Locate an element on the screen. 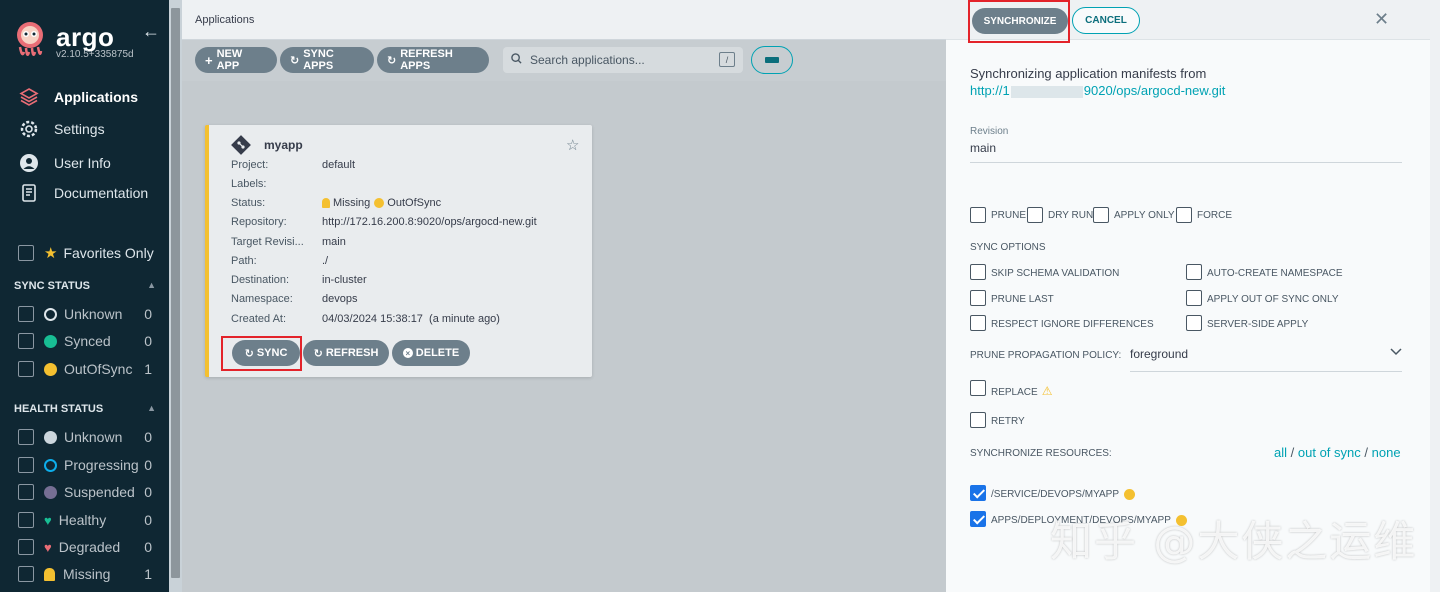 This screenshot has width=1440, height=592. star-icon: ★ is located at coordinates (51, 253).